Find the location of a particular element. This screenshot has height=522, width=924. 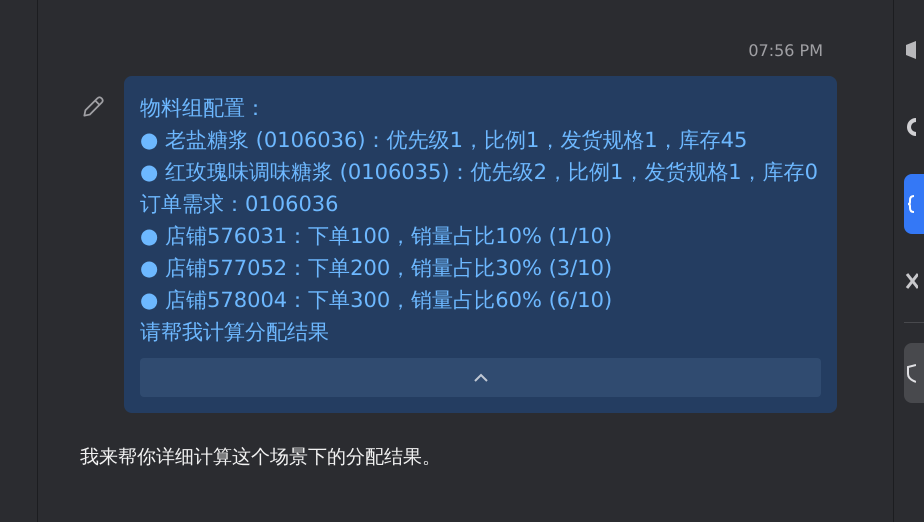

message-line: ● 红玫瑰味调味糖浆 (0106035)：优先级2，比例1，发货规格1，库存0 is located at coordinates (480, 172).